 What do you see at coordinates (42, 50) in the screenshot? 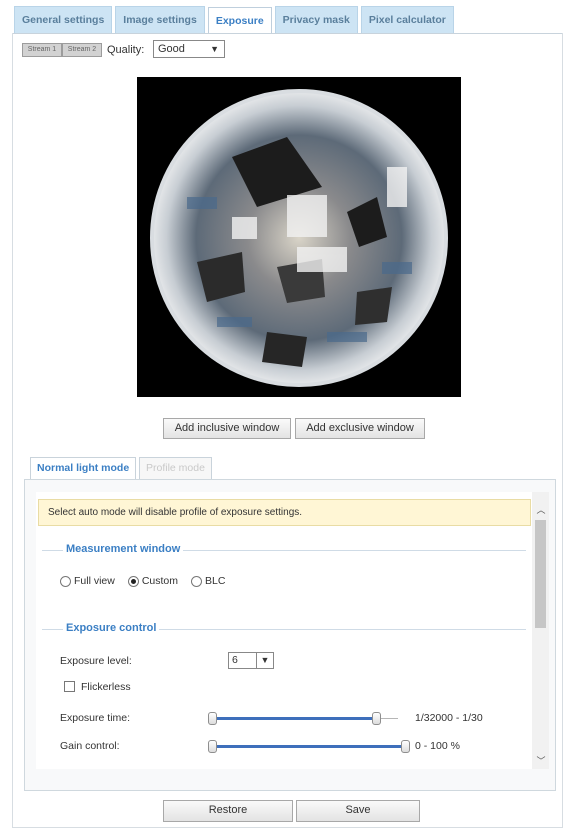
I see `stream-1-button: Stream 1` at bounding box center [42, 50].